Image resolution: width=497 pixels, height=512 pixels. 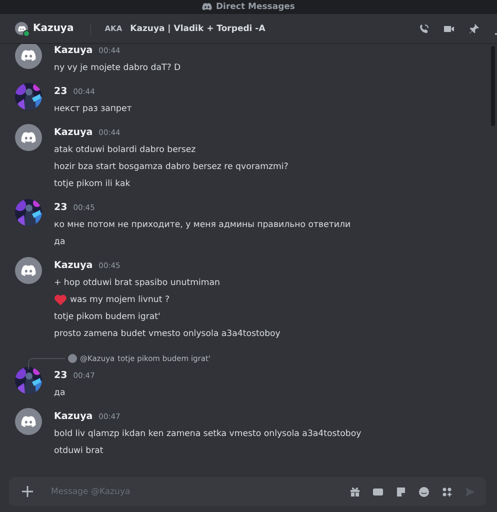 What do you see at coordinates (198, 29) in the screenshot?
I see `alias-name: Kazuya | Vladik + Torpedi -A` at bounding box center [198, 29].